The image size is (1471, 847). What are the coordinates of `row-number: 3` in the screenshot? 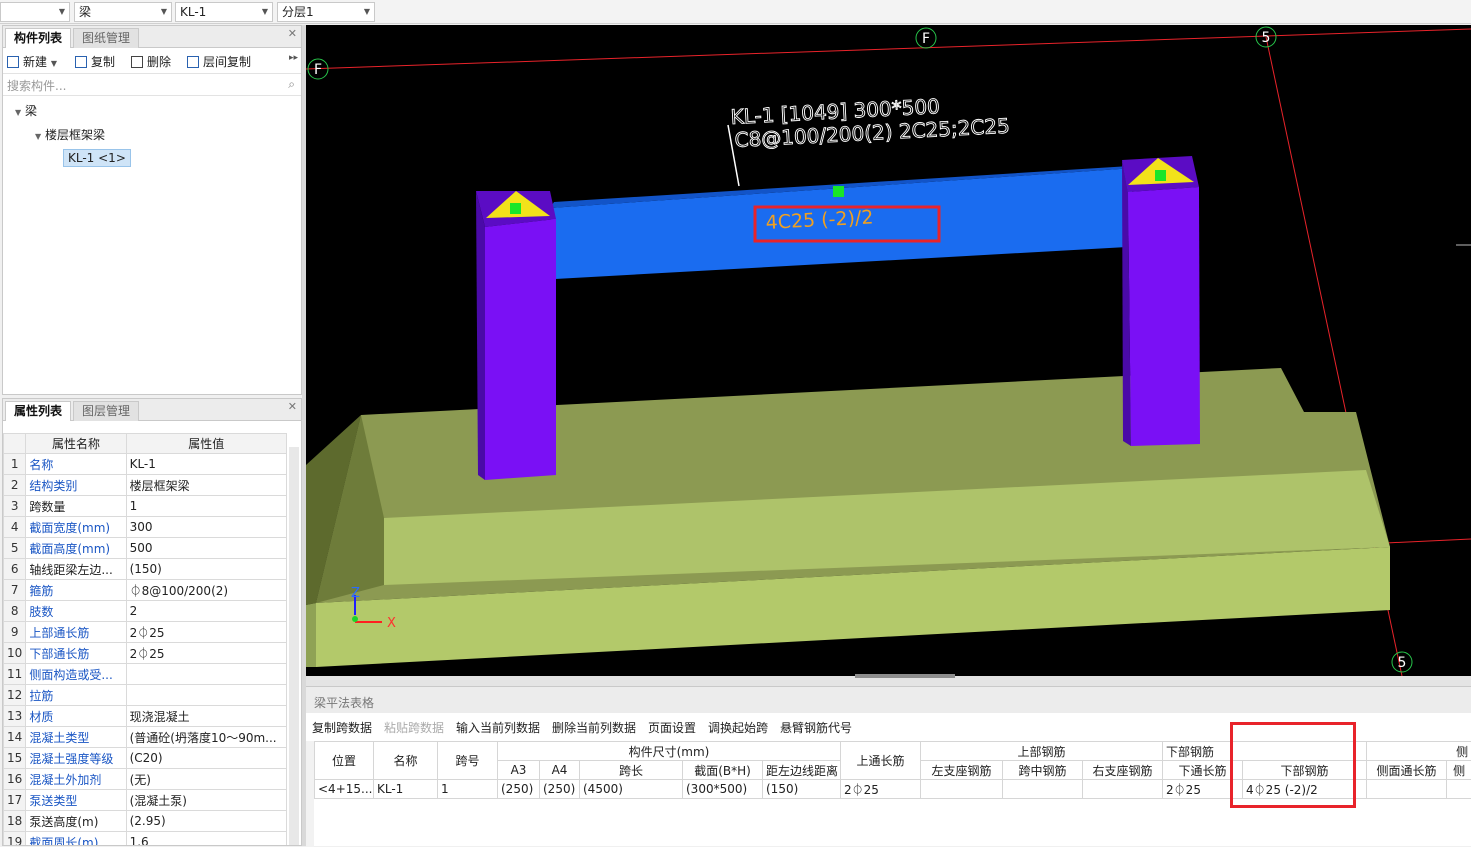 It's located at (15, 506).